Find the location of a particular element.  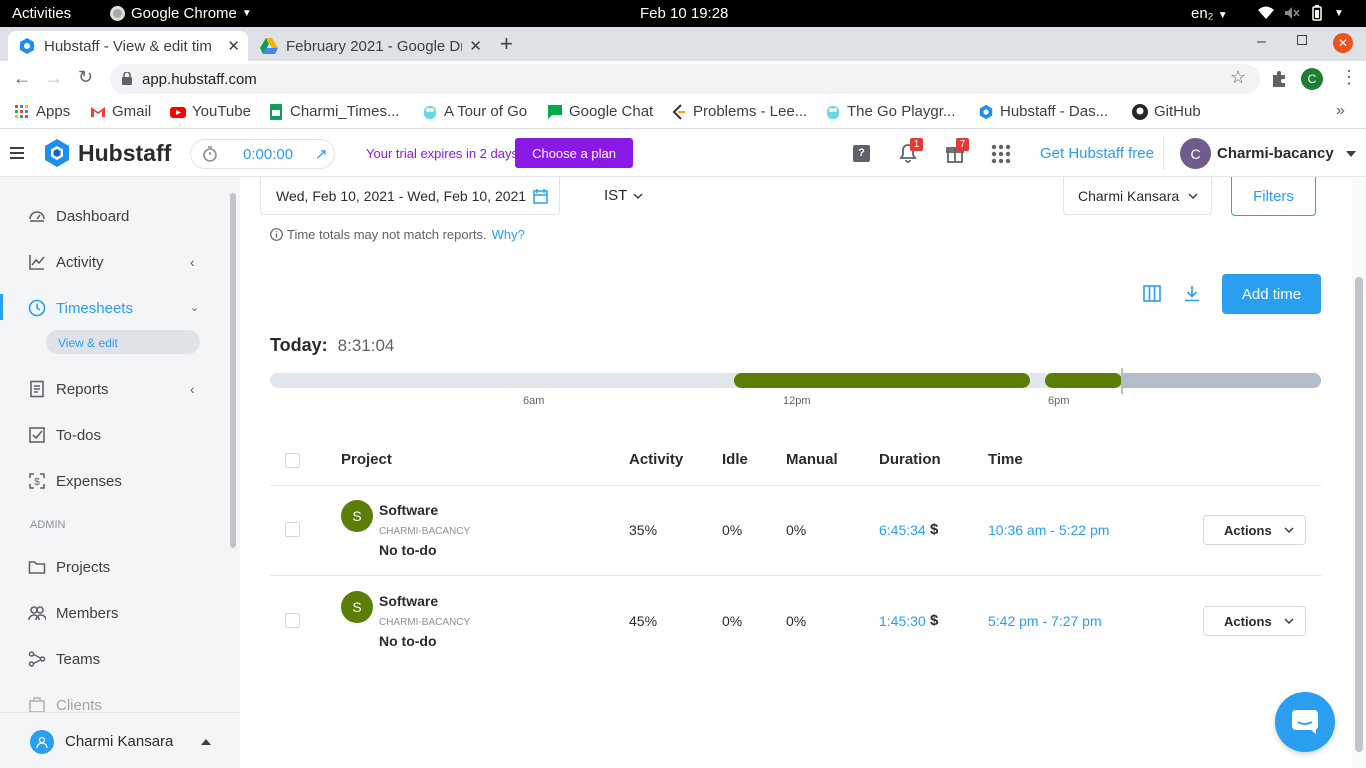

maximize-button is located at coordinates (1302, 40).